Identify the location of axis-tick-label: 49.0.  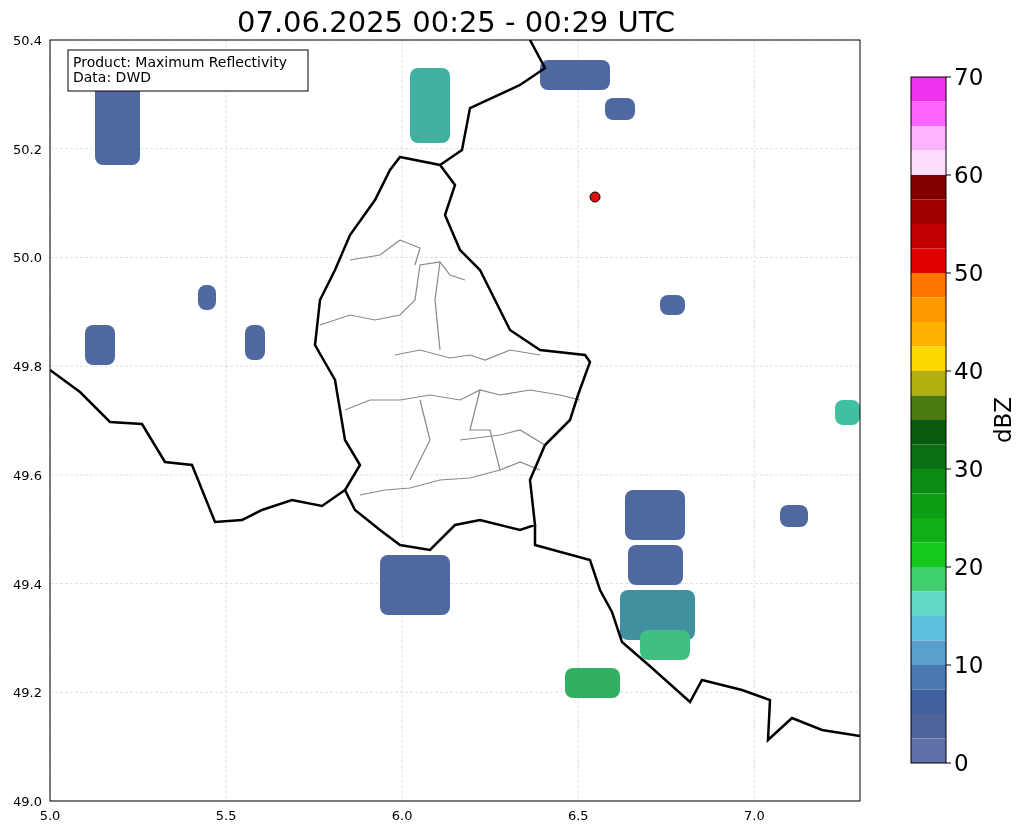
(27, 801).